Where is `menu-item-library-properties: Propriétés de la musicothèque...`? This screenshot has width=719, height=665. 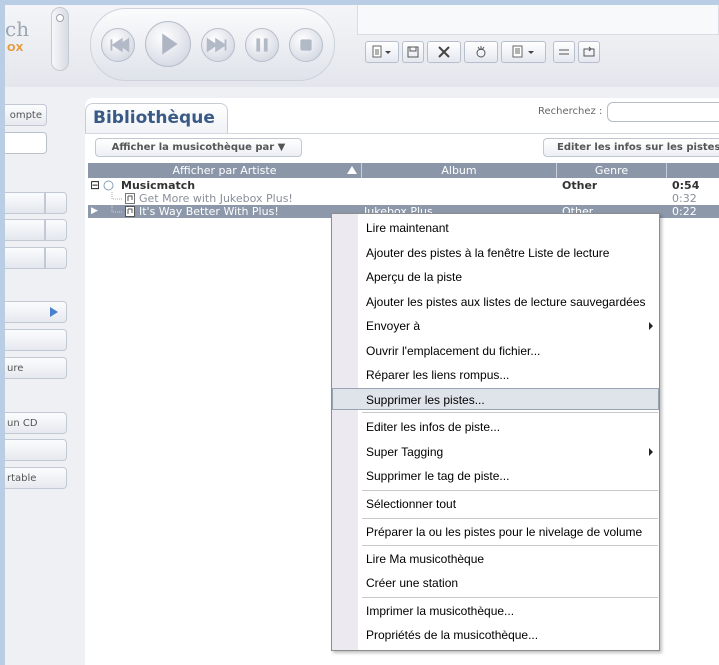 menu-item-library-properties: Propriétés de la musicothèque... is located at coordinates (495, 635).